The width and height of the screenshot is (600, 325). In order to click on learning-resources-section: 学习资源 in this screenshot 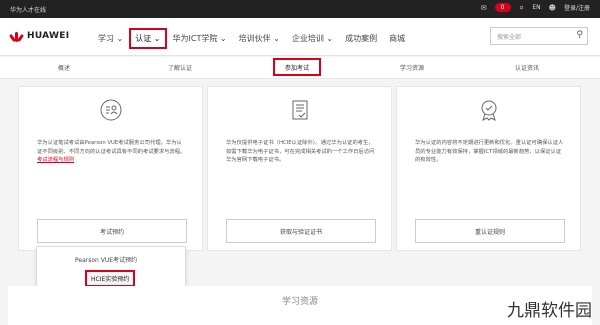, I will do `click(300, 305)`.